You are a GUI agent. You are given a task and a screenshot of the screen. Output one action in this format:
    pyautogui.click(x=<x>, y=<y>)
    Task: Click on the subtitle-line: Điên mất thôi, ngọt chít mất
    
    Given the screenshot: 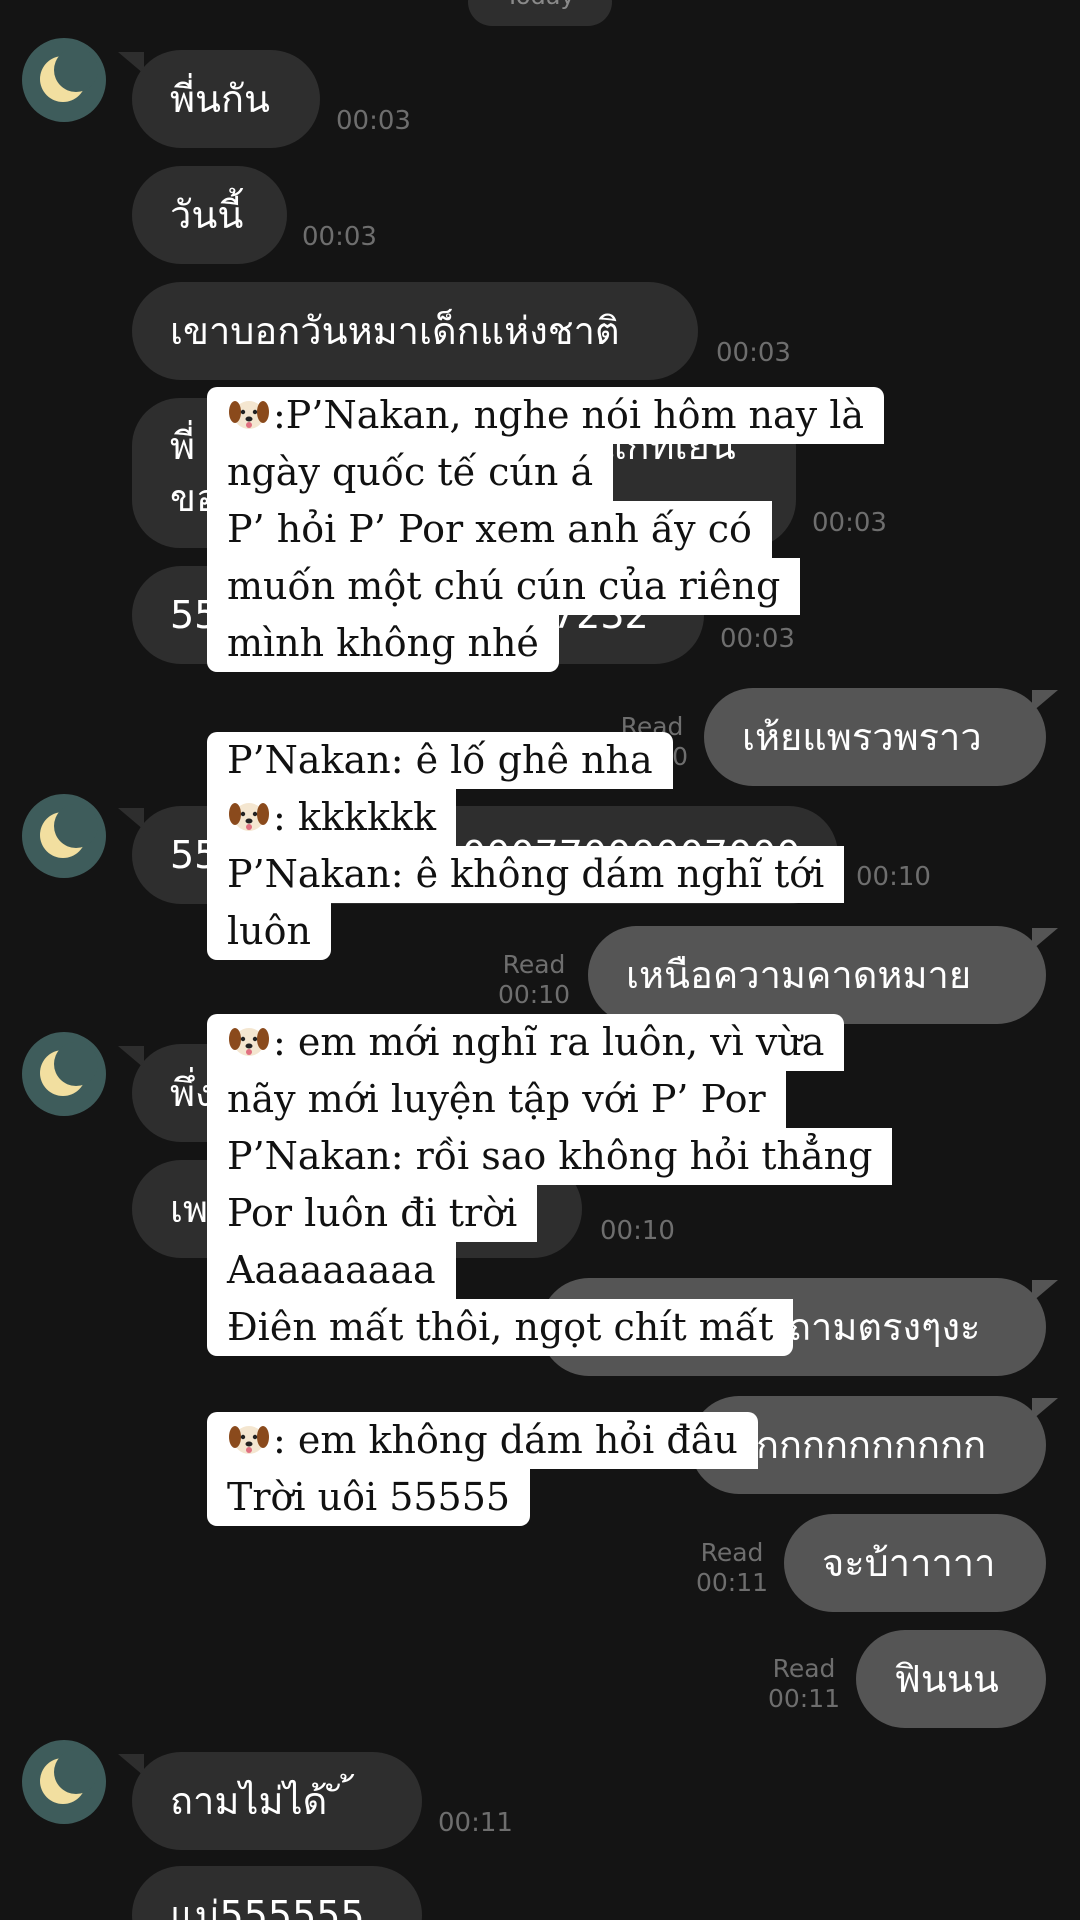 What is the action you would take?
    pyautogui.click(x=500, y=1327)
    